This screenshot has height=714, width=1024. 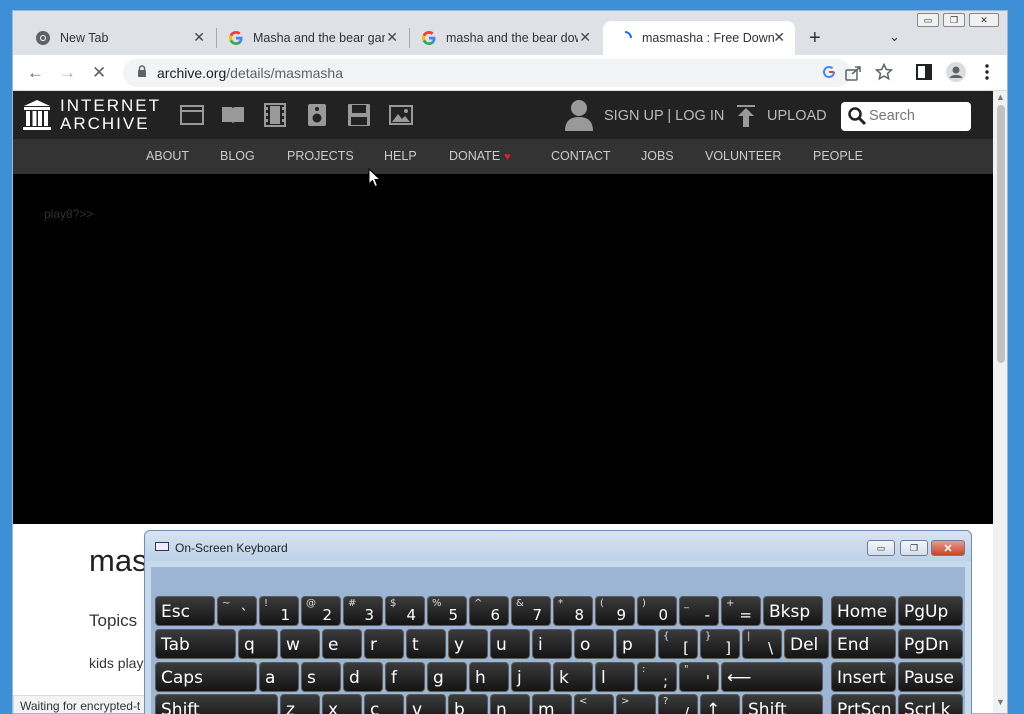 I want to click on osk-key-a: a, so click(x=279, y=677).